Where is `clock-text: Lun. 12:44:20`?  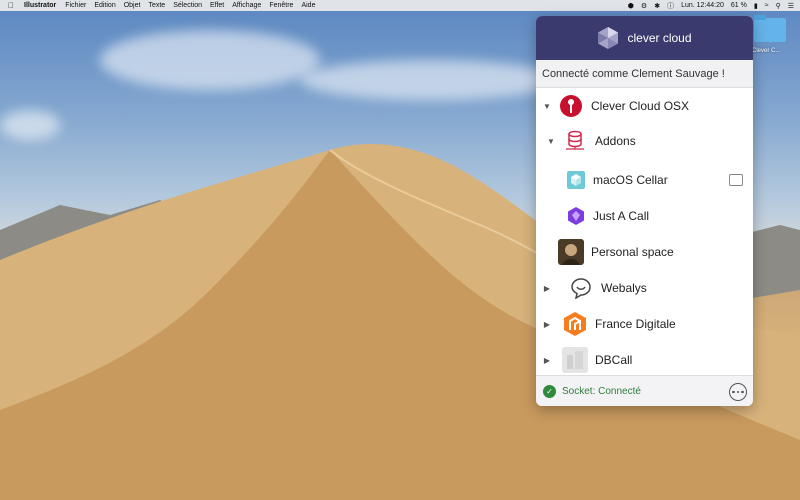 clock-text: Lun. 12:44:20 is located at coordinates (702, 5).